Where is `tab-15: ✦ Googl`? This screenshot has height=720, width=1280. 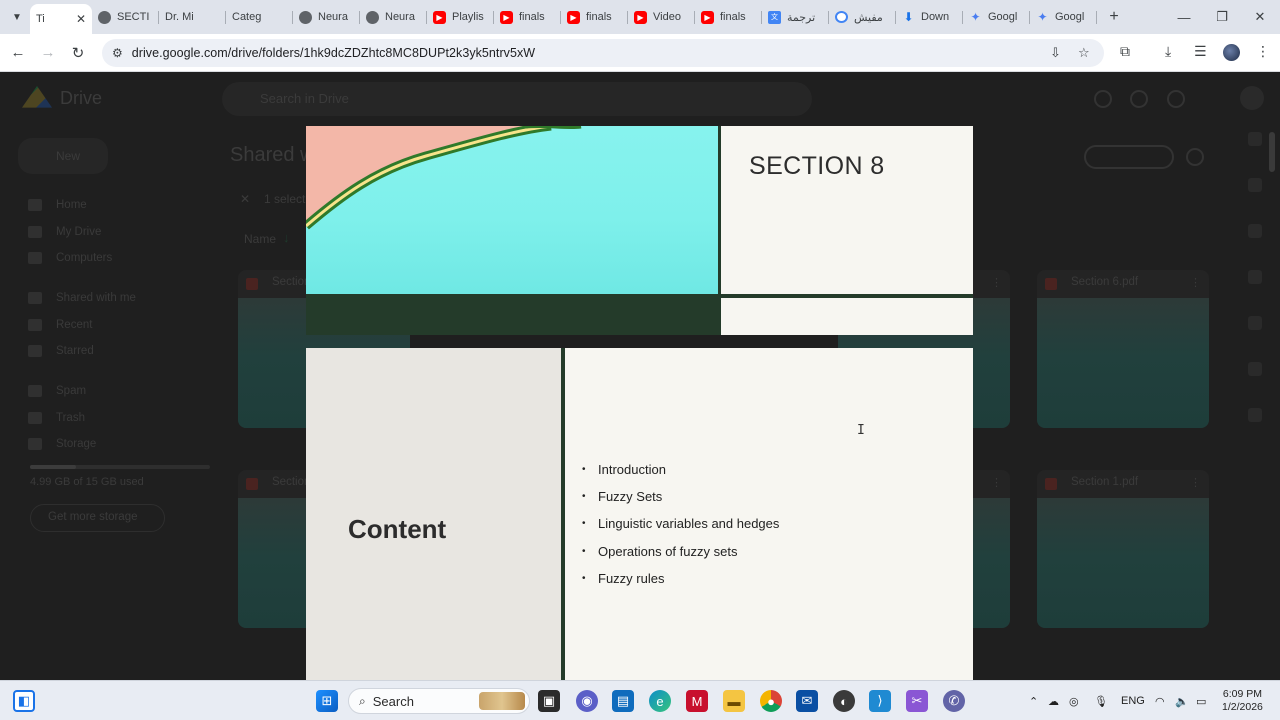 tab-15: ✦ Googl is located at coordinates (1063, 17).